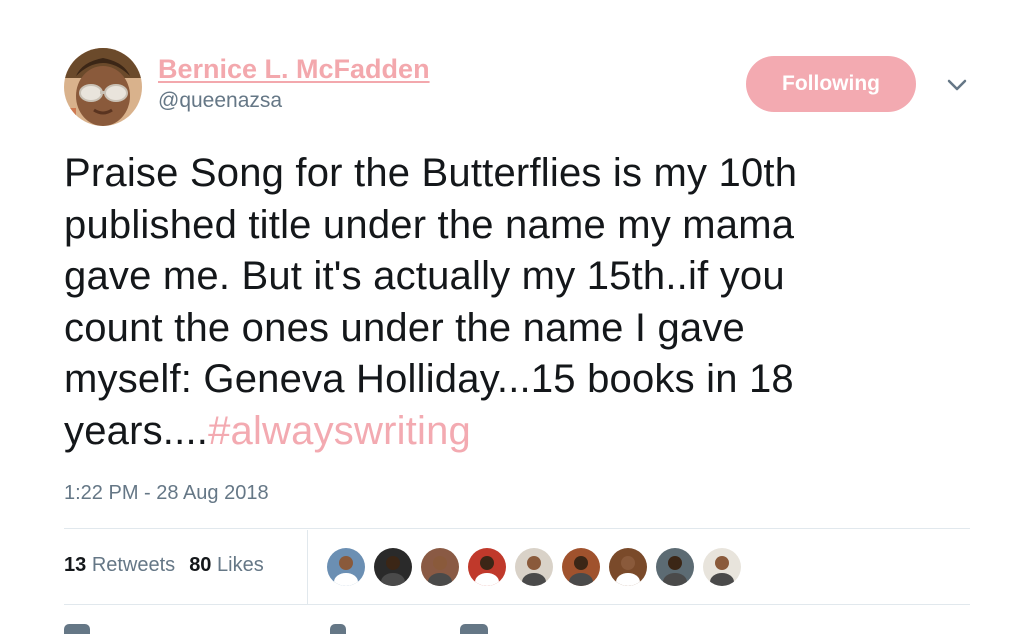 This screenshot has width=1024, height=634. What do you see at coordinates (831, 84) in the screenshot?
I see `following-button: Following` at bounding box center [831, 84].